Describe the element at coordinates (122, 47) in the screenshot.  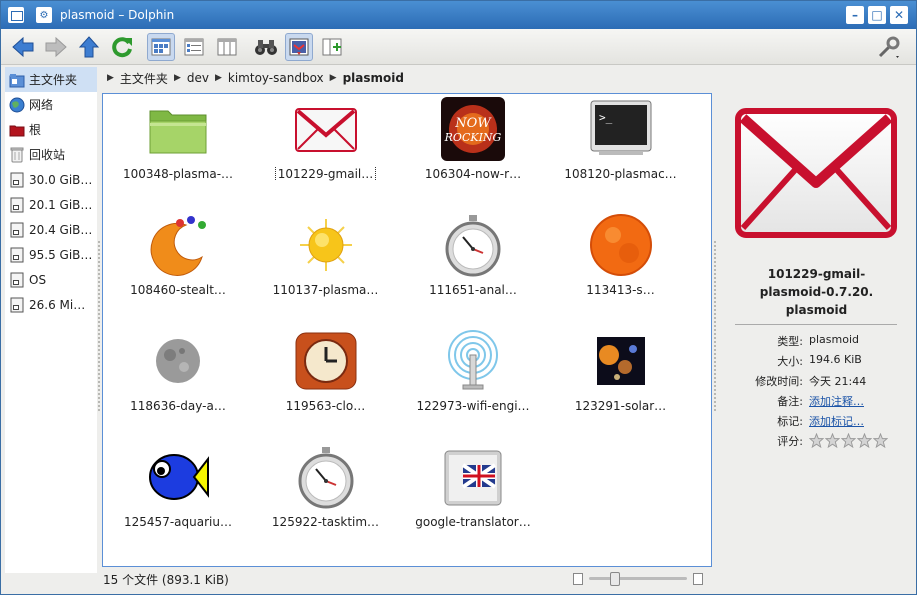
I see `reload-button` at that location.